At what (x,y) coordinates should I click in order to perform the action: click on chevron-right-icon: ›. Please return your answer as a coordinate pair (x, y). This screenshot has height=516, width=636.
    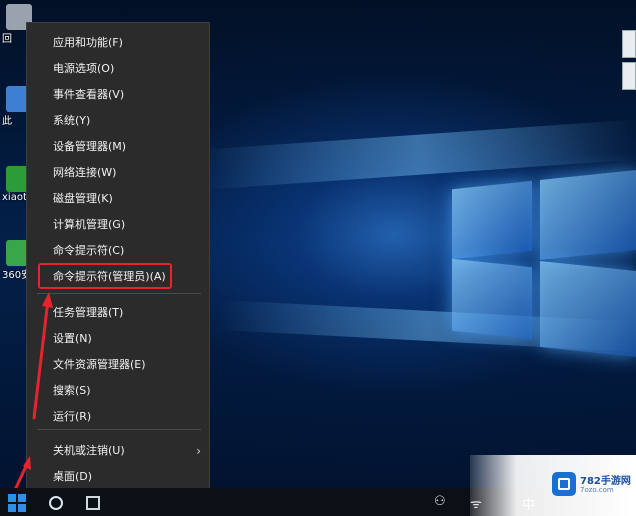
    Looking at the image, I should click on (198, 451).